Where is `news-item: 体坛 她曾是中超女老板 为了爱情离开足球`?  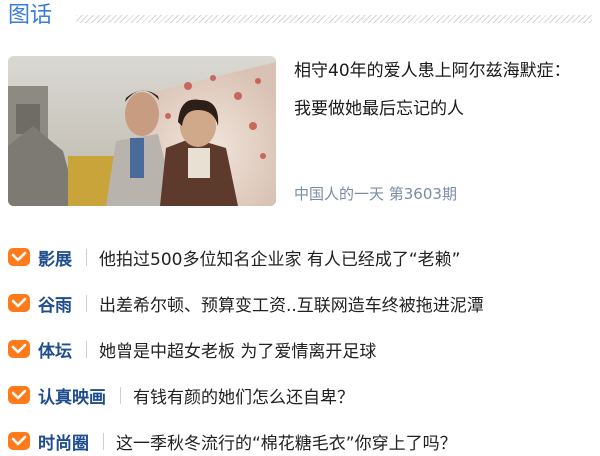
news-item: 体坛 她曾是中超女老板 为了爱情离开足球 is located at coordinates (300, 349).